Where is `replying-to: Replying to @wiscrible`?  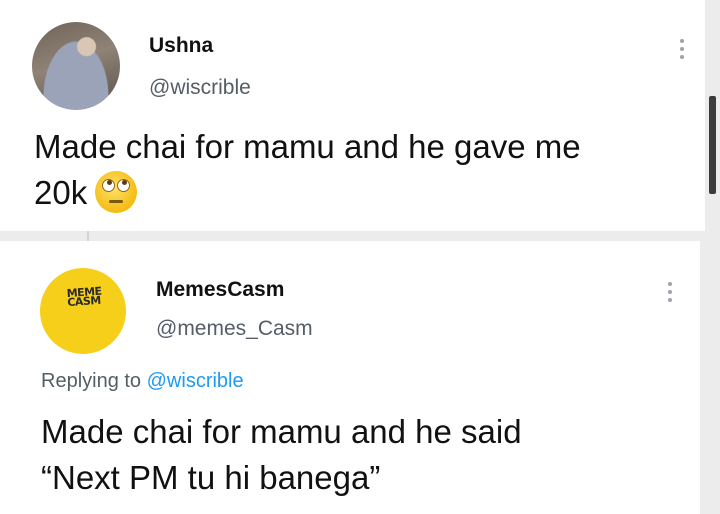
replying-to: Replying to @wiscrible is located at coordinates (142, 381).